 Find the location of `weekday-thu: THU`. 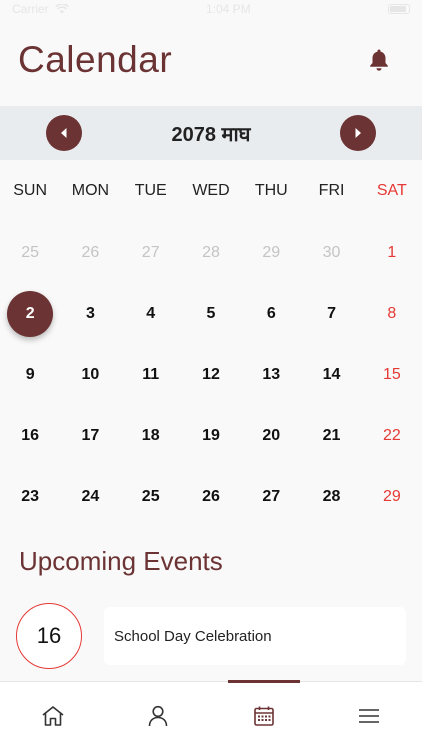

weekday-thu: THU is located at coordinates (271, 190).